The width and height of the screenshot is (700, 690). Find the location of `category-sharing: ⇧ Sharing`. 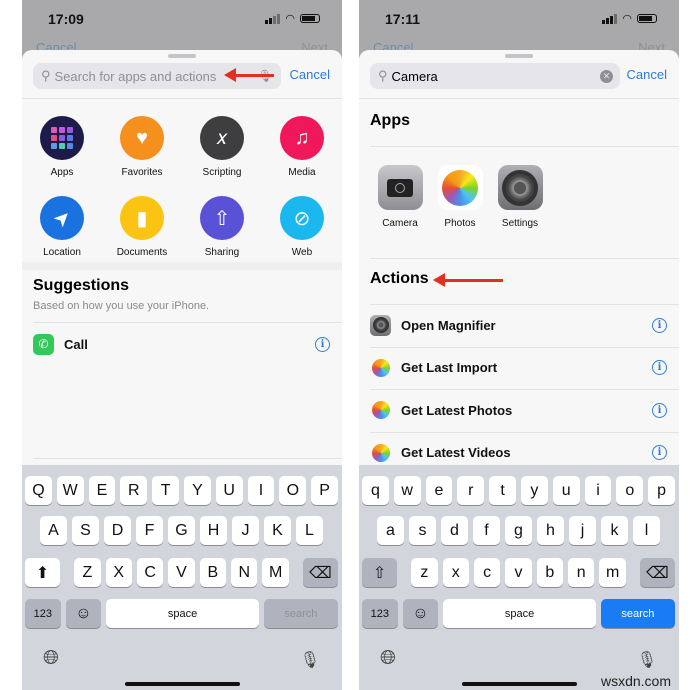

category-sharing: ⇧ Sharing is located at coordinates (222, 227).